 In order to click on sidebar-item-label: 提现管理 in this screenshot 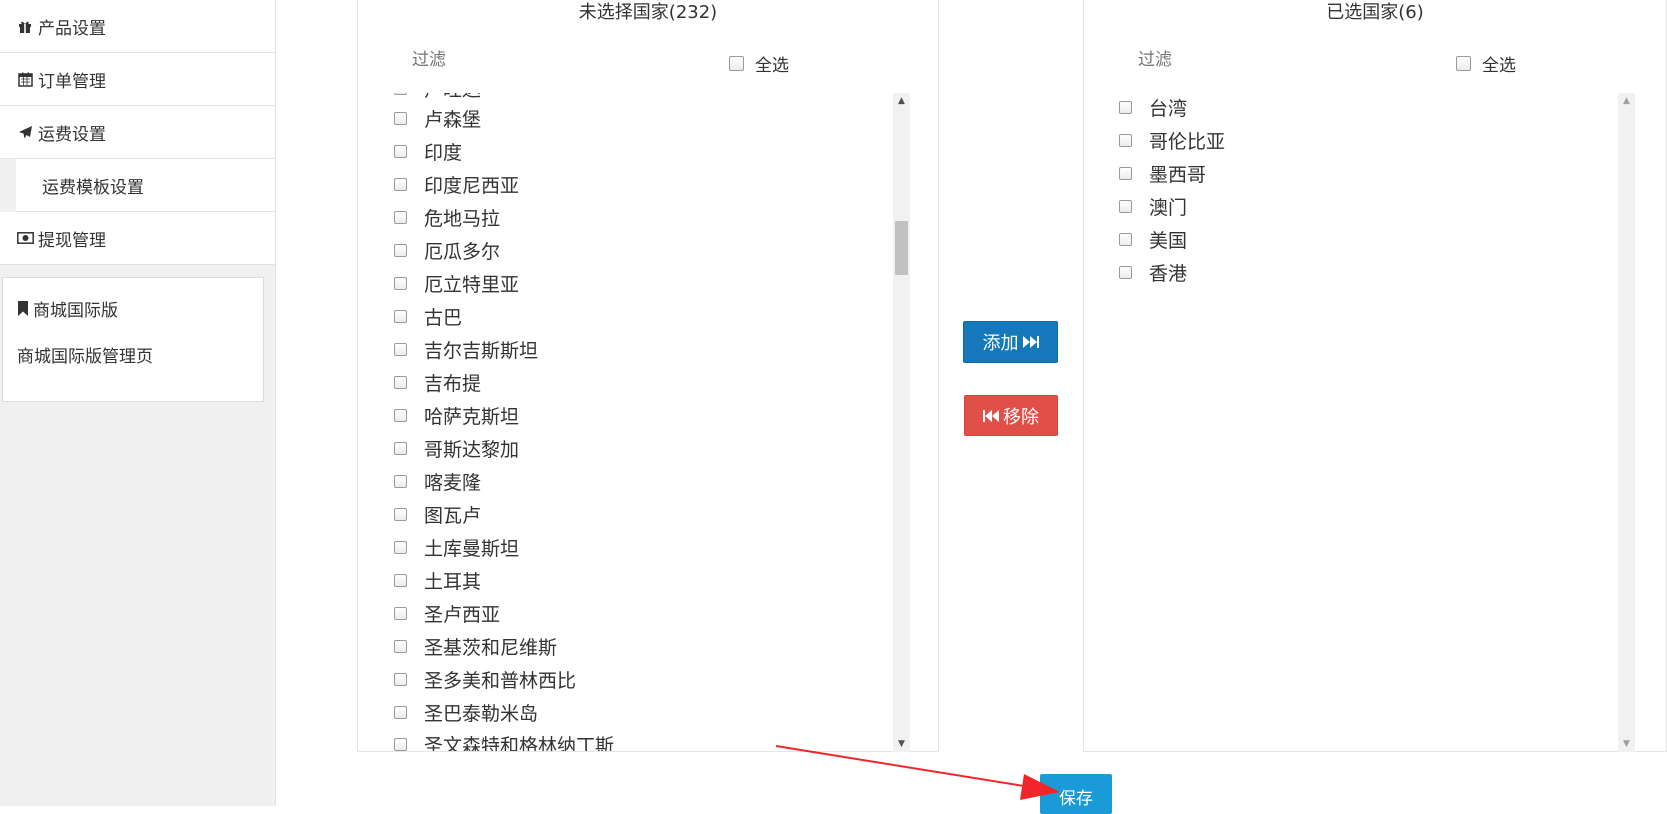, I will do `click(72, 240)`.